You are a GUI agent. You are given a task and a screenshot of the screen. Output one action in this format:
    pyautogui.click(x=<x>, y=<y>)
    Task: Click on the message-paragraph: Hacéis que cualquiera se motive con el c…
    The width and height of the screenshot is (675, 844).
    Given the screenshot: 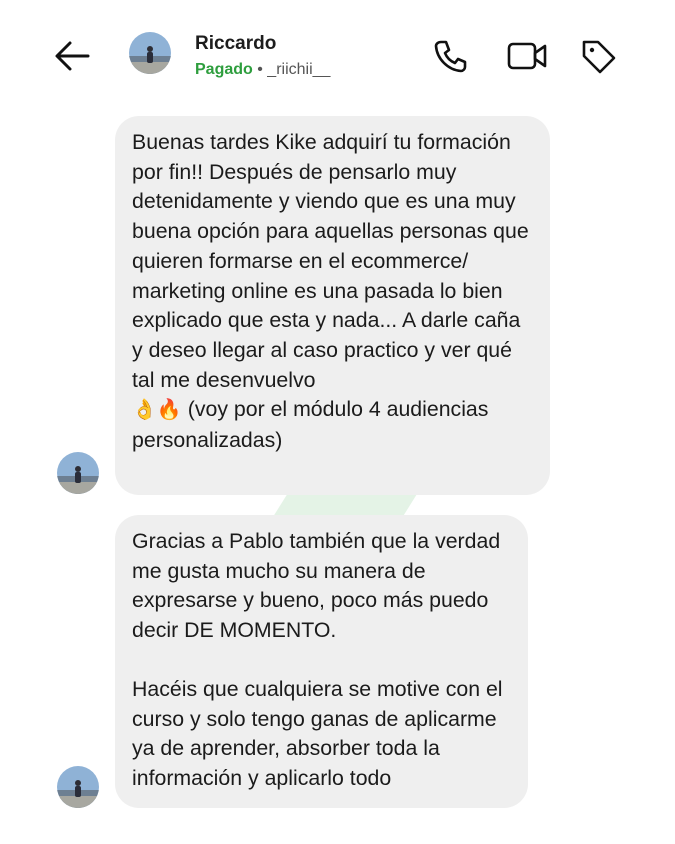 What is the action you would take?
    pyautogui.click(x=320, y=733)
    